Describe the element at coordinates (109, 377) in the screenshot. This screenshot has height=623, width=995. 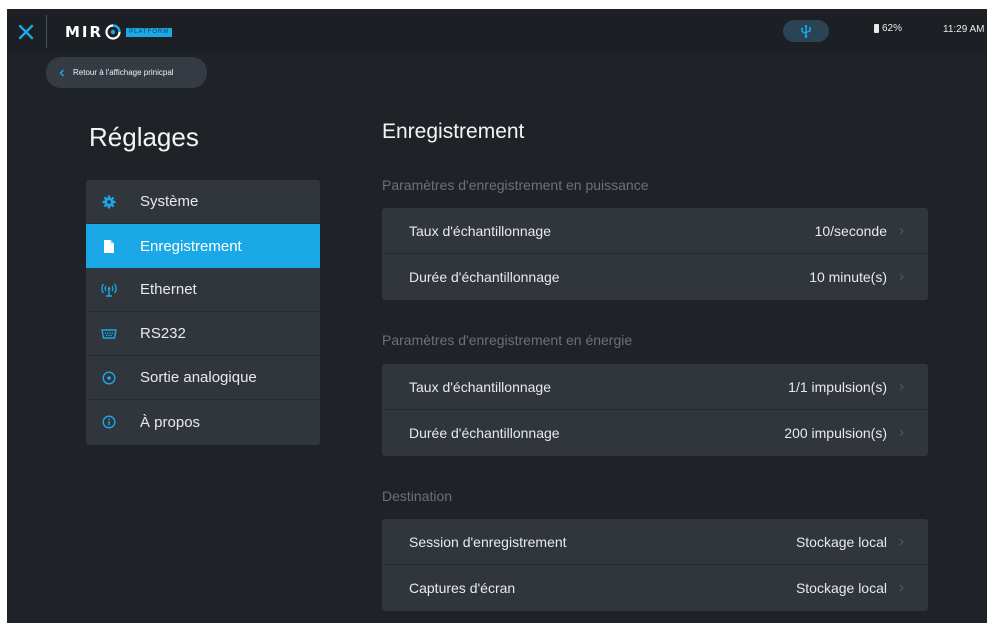
I see `target-icon` at that location.